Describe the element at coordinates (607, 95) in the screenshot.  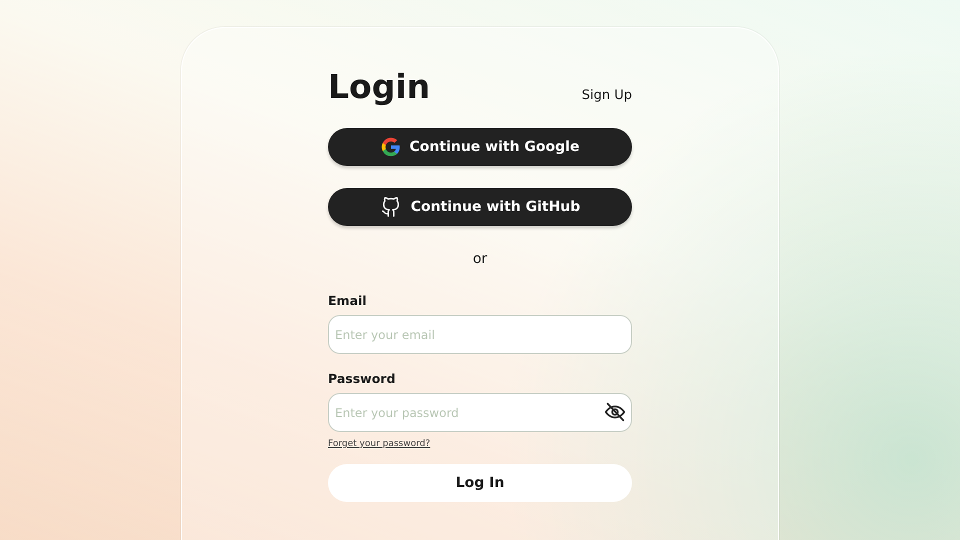
I see `sign-up-link: Sign Up` at that location.